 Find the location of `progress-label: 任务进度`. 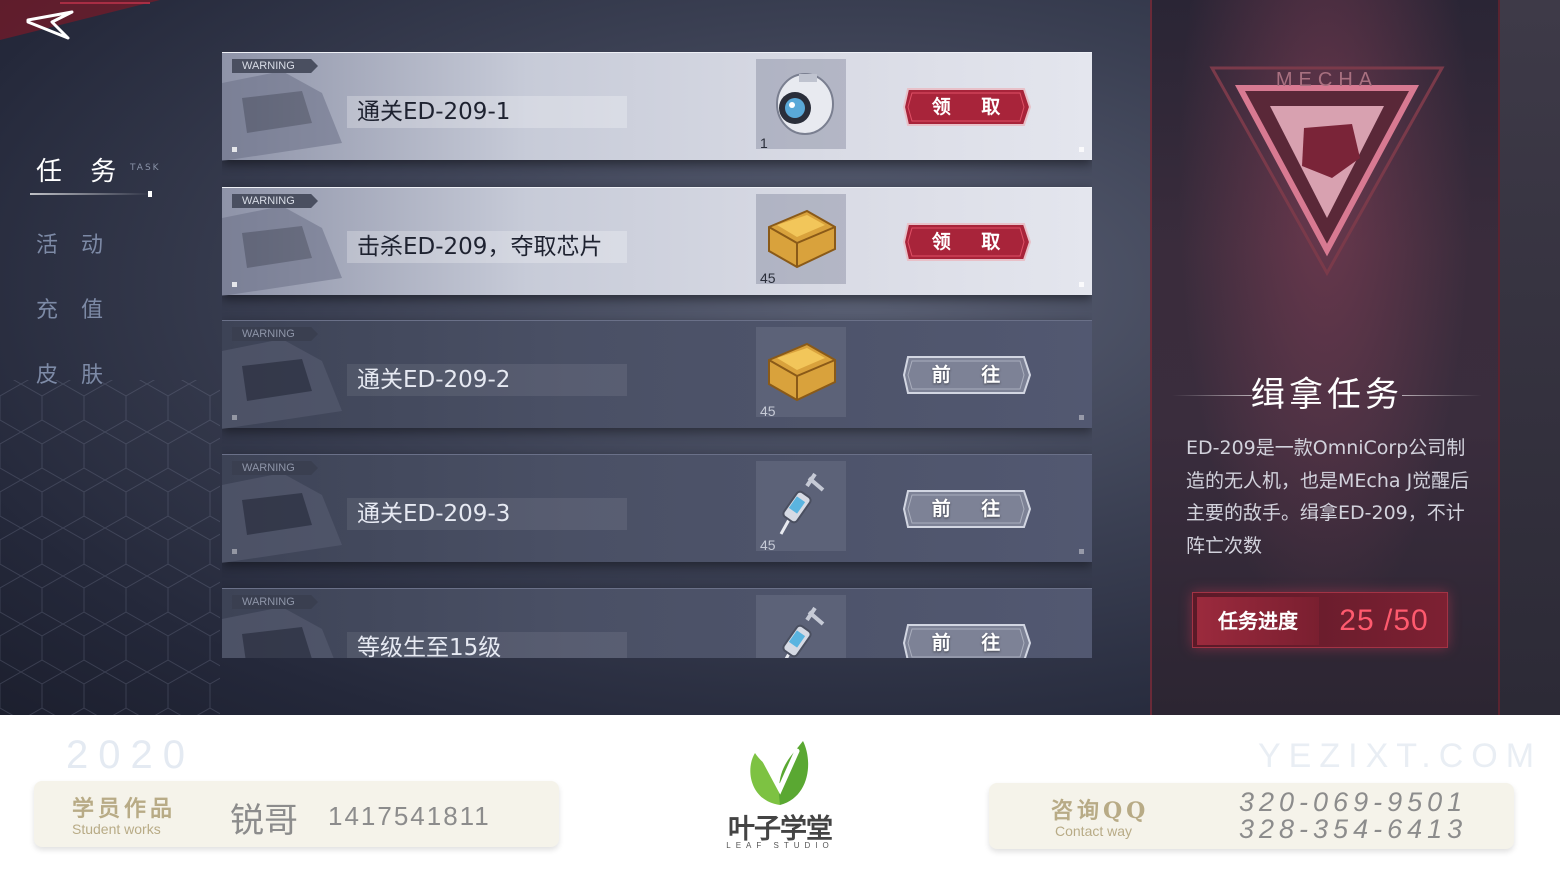

progress-label: 任务进度 is located at coordinates (1258, 621).